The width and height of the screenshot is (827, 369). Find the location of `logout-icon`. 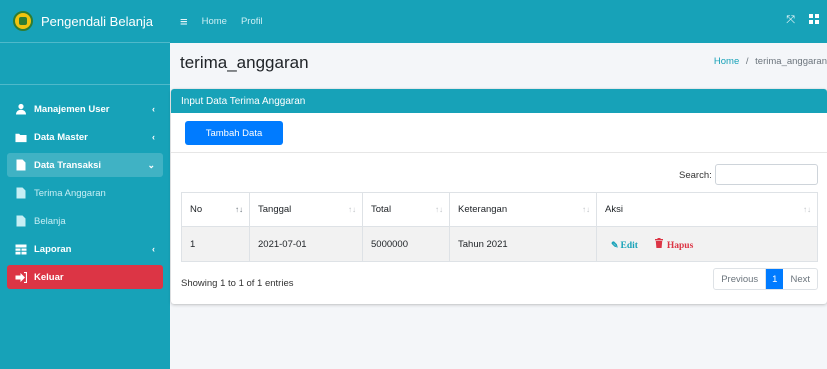

logout-icon is located at coordinates (21, 277).